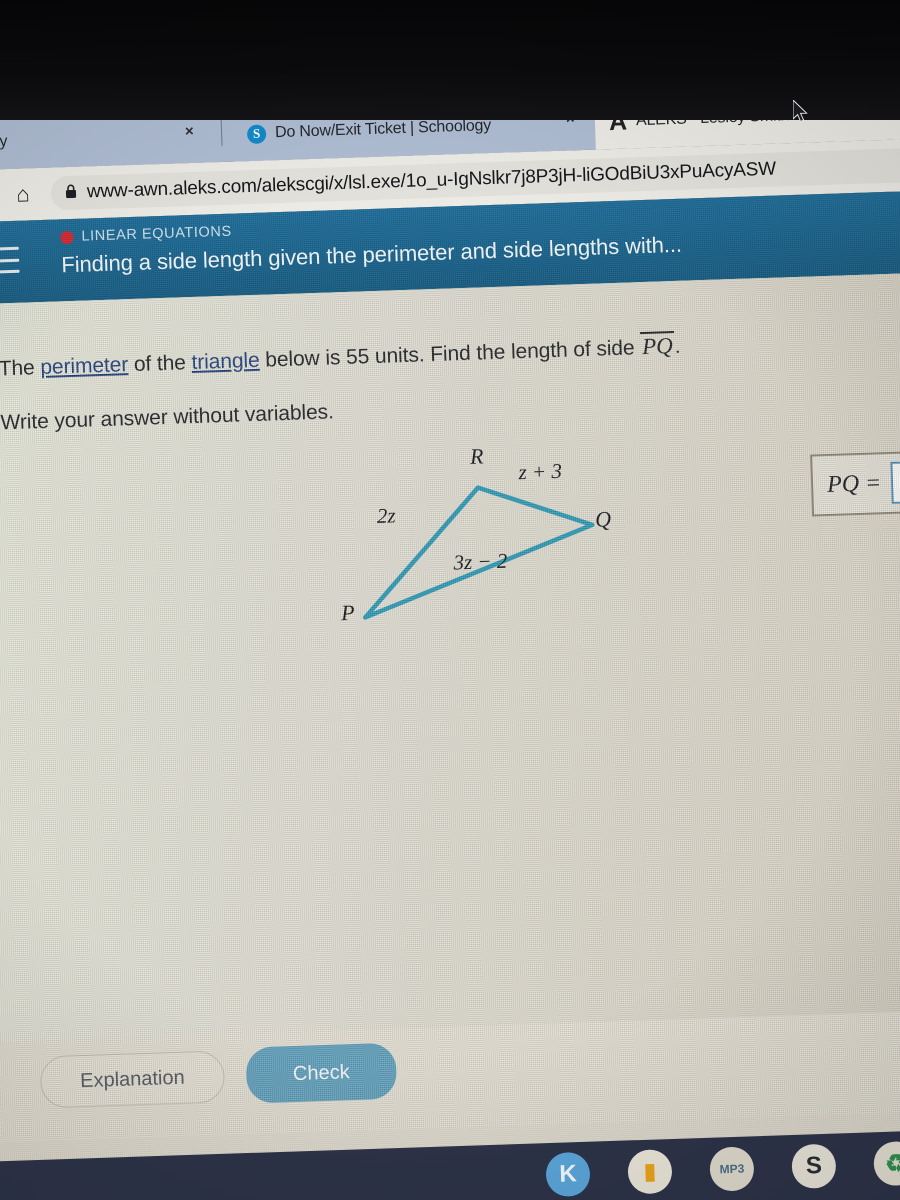 This screenshot has height=1200, width=900. Describe the element at coordinates (886, 1163) in the screenshot. I see `recycle-icon: ♻` at that location.